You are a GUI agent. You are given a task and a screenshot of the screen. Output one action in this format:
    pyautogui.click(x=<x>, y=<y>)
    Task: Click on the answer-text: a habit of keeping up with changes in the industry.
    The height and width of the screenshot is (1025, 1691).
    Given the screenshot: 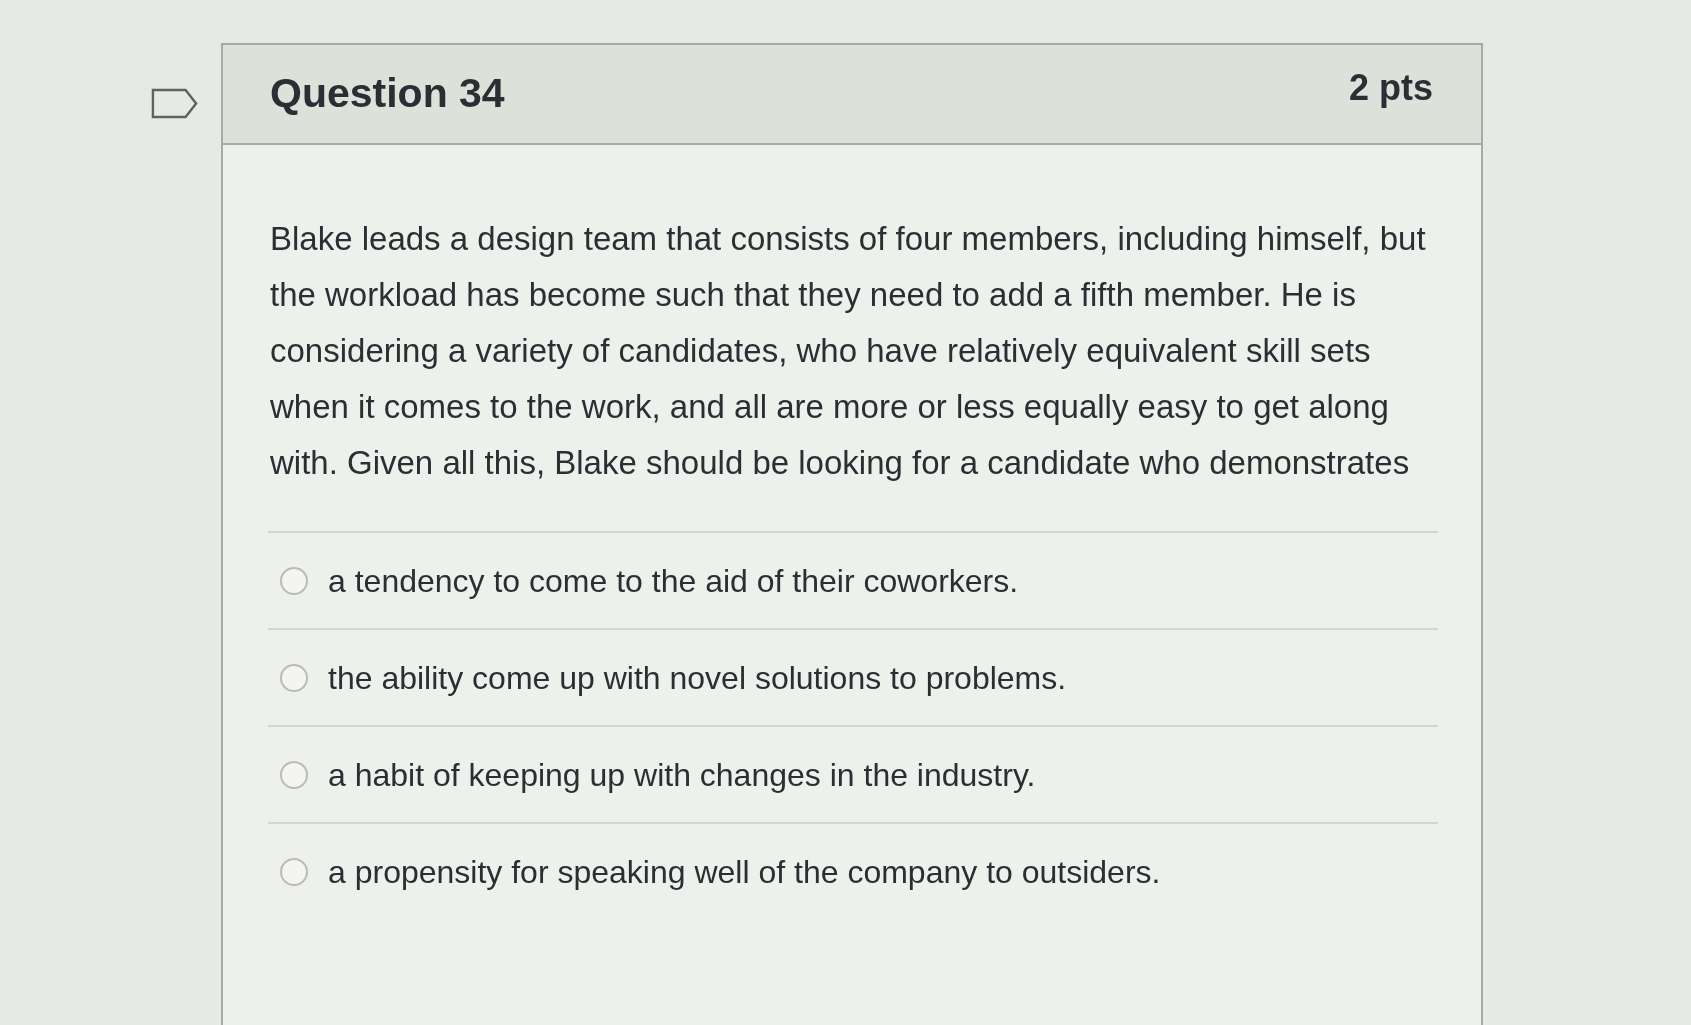 What is the action you would take?
    pyautogui.click(x=682, y=775)
    